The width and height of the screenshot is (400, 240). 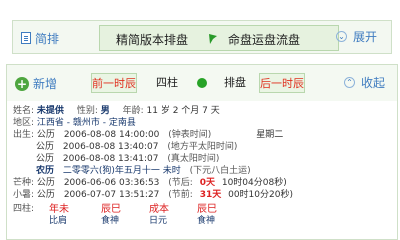 I want to click on birth-local-note: (地方平太阳时间), so click(x=202, y=147).